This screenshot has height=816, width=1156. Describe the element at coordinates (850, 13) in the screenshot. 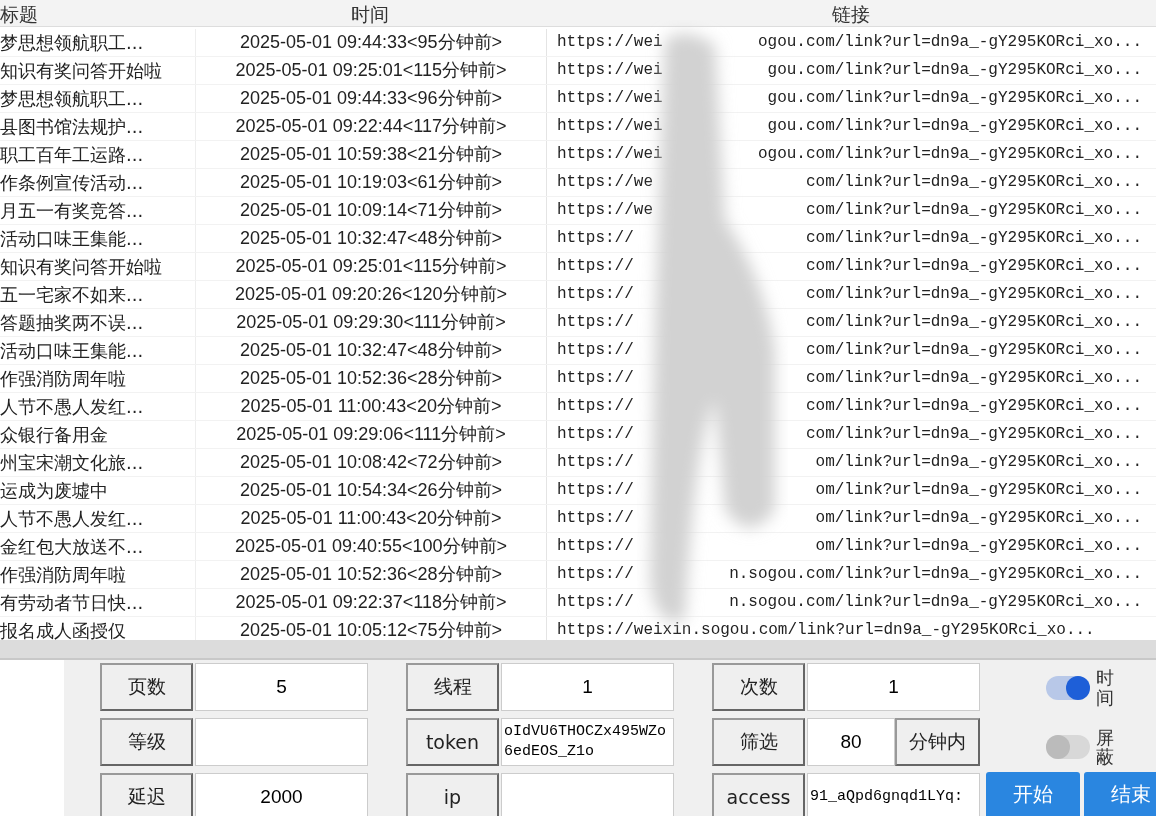

I see `column-header: 链接` at that location.